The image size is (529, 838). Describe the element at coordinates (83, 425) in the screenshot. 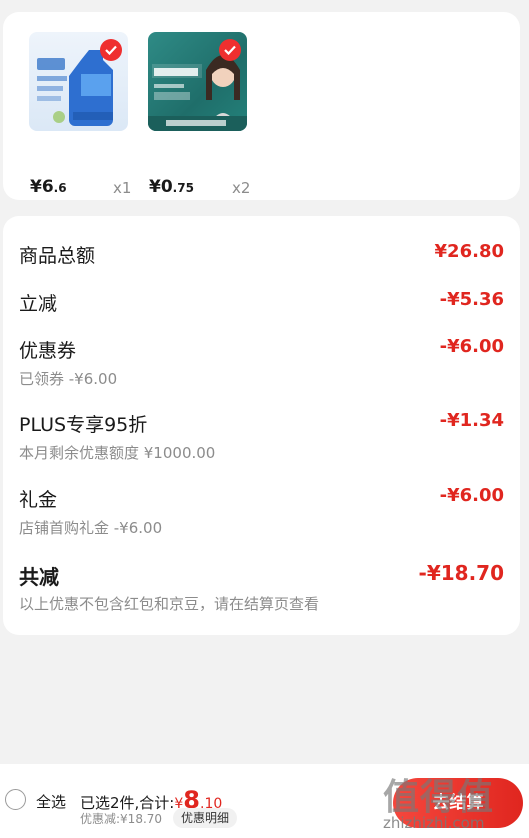

I see `plus-discount-label: PLUS专享95折` at that location.